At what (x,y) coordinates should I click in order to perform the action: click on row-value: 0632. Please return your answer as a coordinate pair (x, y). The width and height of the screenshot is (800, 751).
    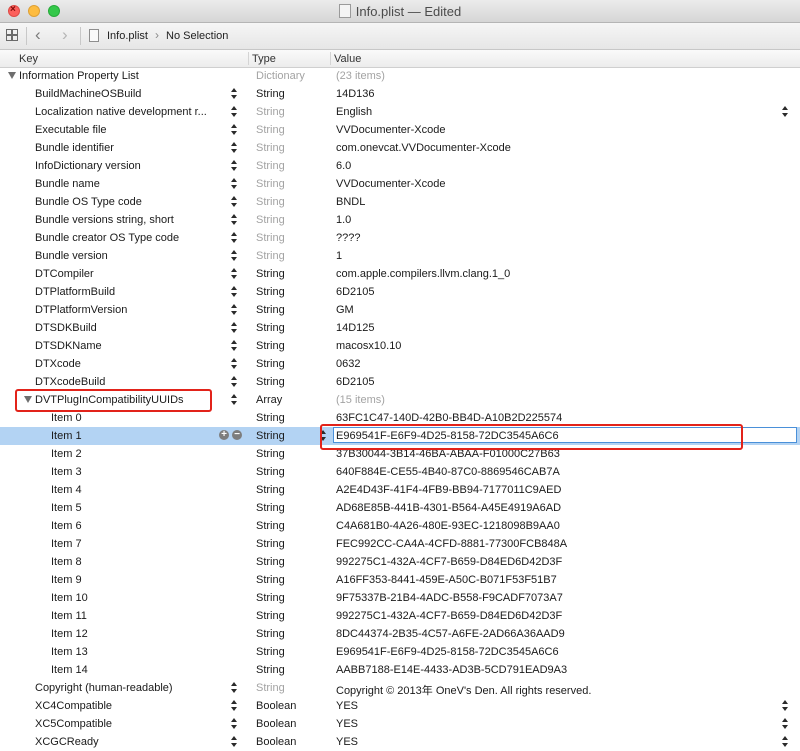
    Looking at the image, I should click on (348, 364).